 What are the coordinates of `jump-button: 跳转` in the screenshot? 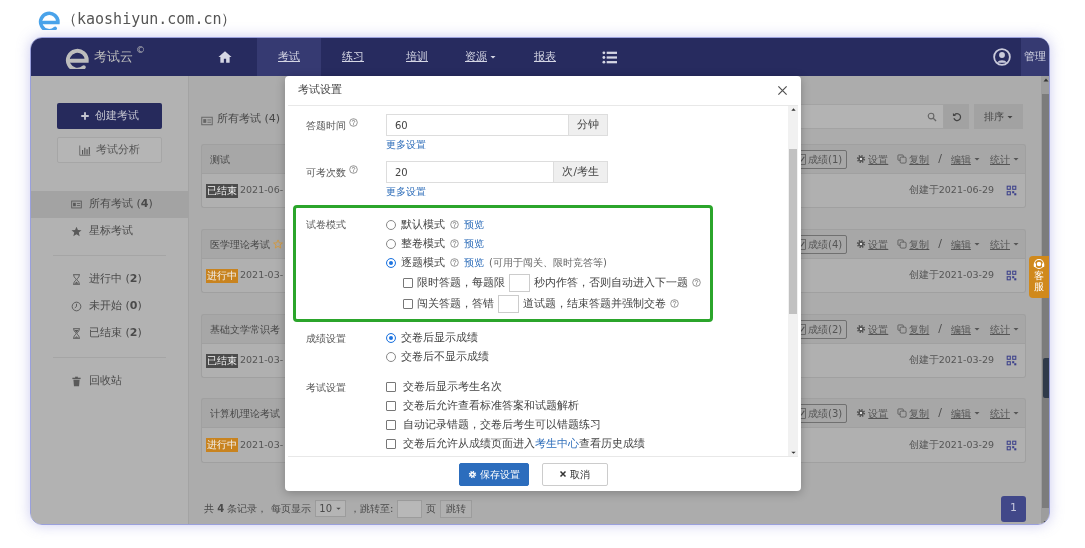 It's located at (456, 508).